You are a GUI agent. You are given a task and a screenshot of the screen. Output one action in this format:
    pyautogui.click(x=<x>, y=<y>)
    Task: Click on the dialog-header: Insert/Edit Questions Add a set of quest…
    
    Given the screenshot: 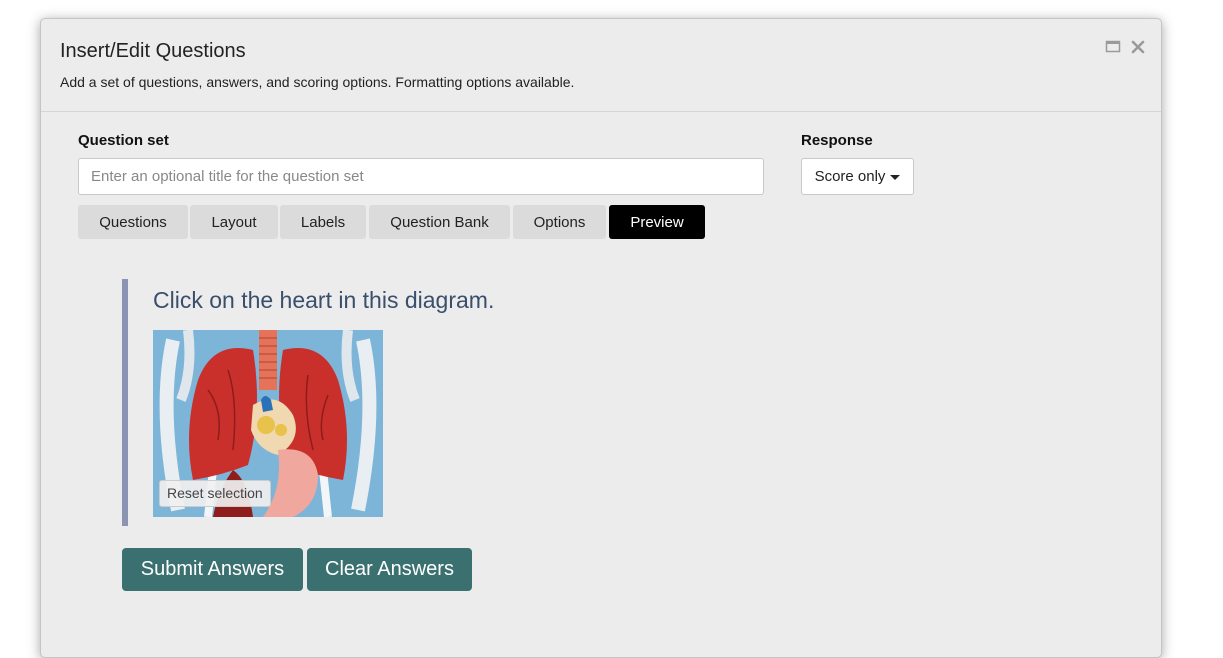 What is the action you would take?
    pyautogui.click(x=601, y=65)
    